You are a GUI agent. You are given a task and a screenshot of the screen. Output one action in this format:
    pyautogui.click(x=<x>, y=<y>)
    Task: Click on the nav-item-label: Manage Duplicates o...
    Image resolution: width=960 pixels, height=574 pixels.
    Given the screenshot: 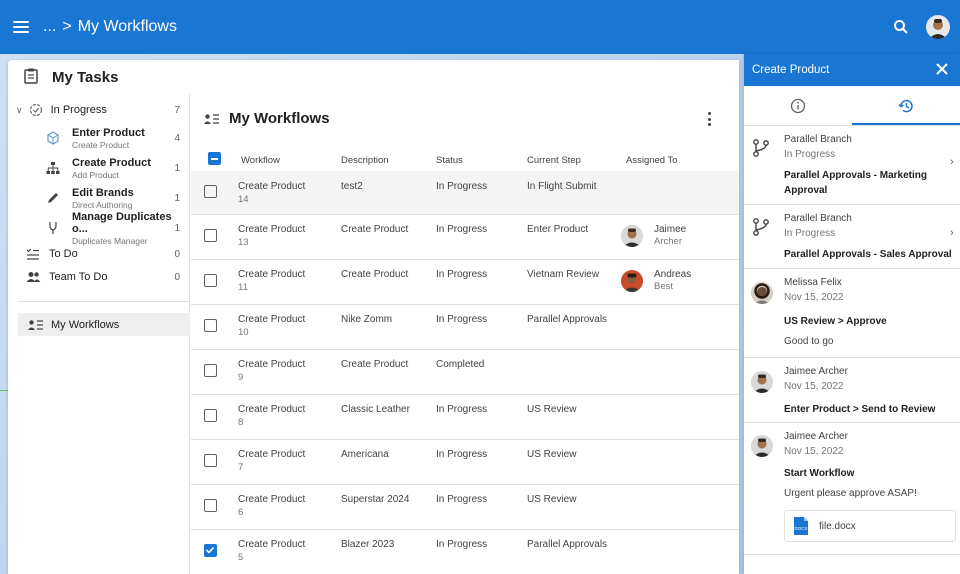 What is the action you would take?
    pyautogui.click(x=121, y=222)
    